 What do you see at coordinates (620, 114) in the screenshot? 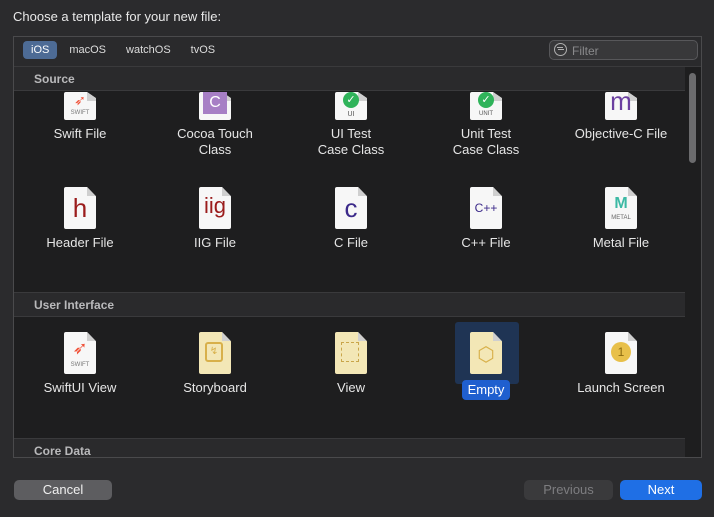
I see `template-objective-c-file: m Objective-C File` at bounding box center [620, 114].